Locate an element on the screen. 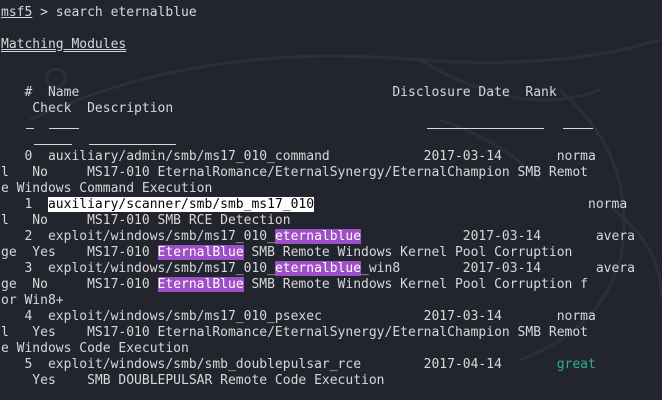  command-text: search eternalblue is located at coordinates (126, 12).